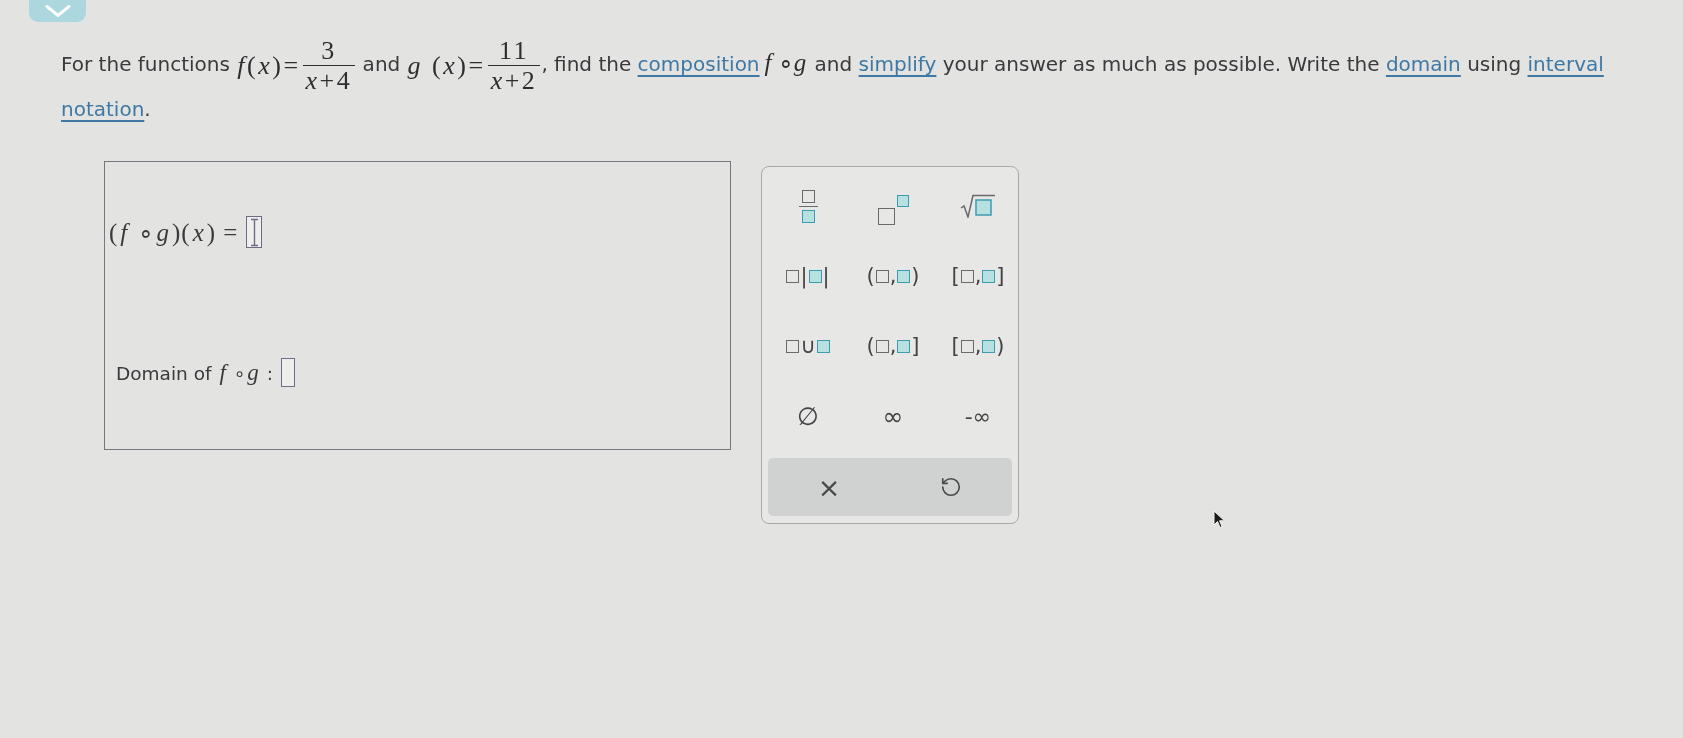 Image resolution: width=1683 pixels, height=738 pixels. I want to click on union-key: ∪, so click(808, 346).